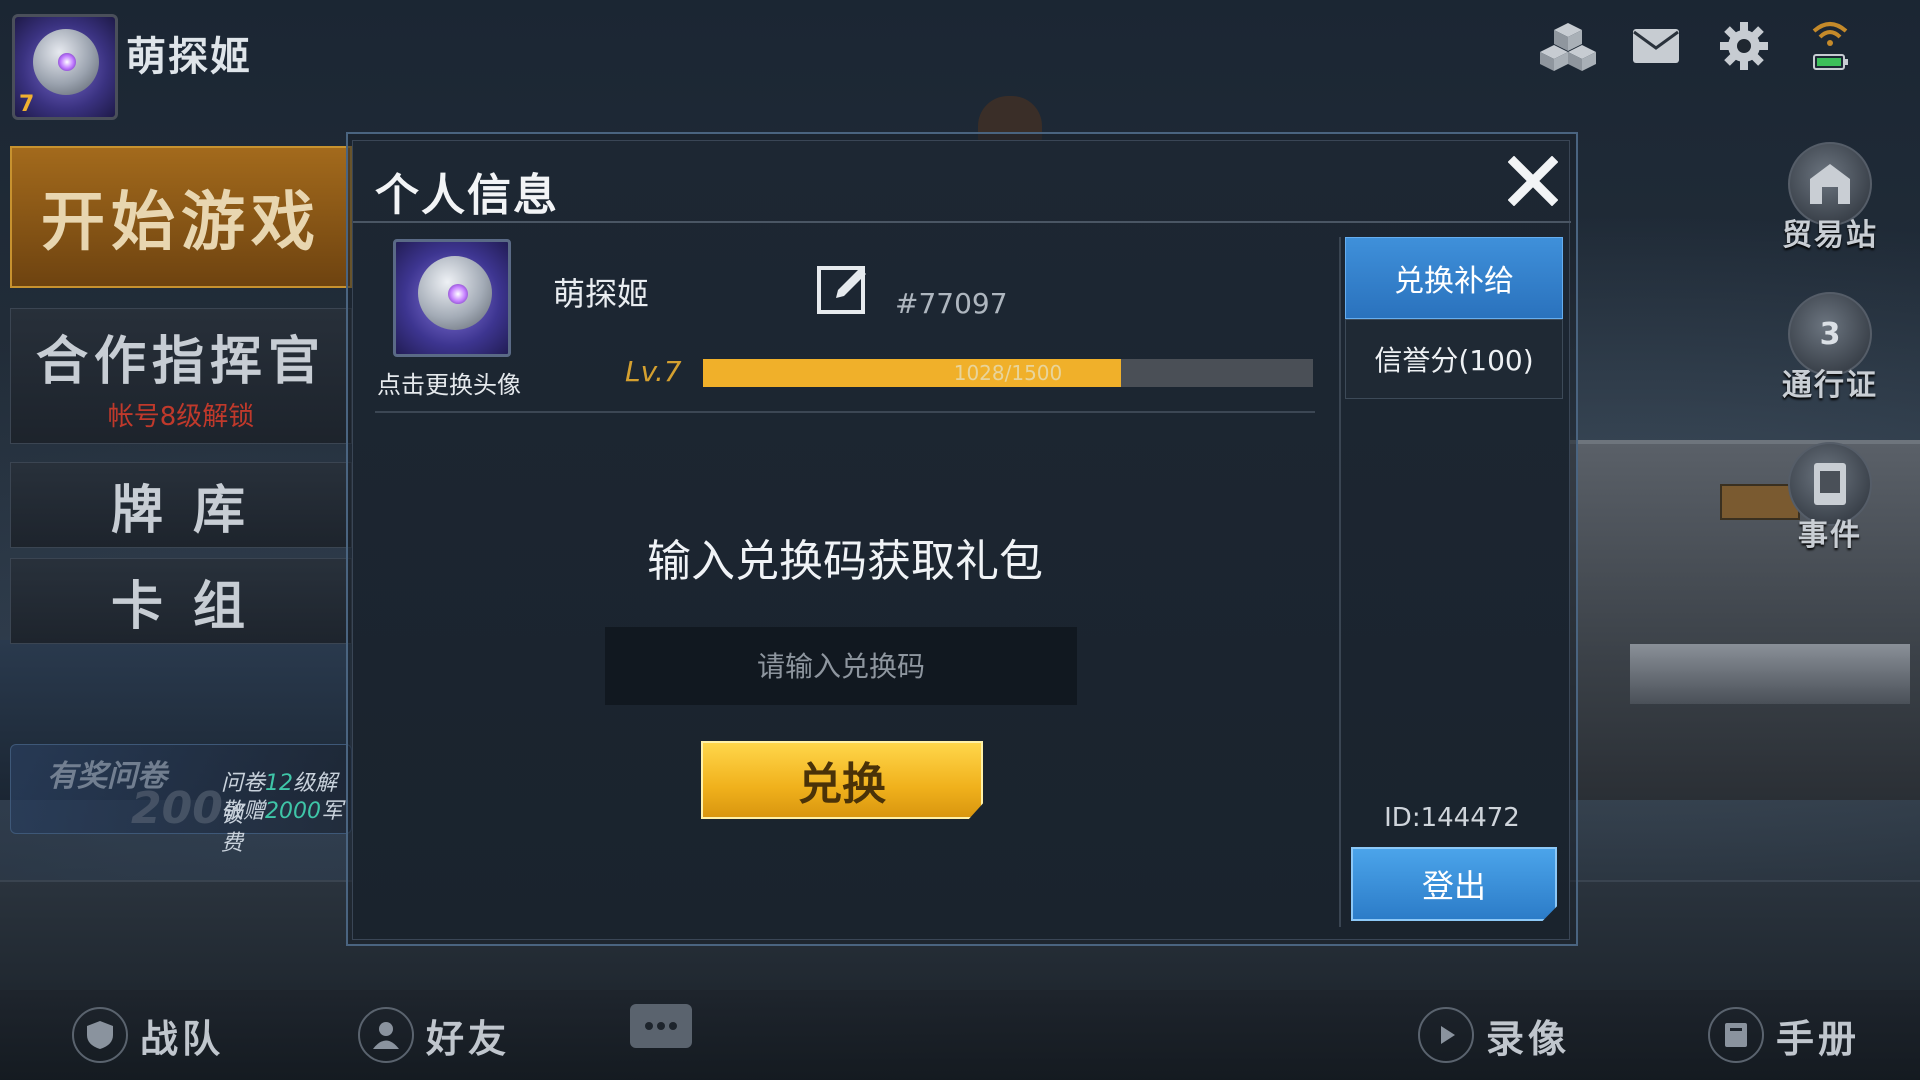 Image resolution: width=1920 pixels, height=1080 pixels. I want to click on handbook-icon, so click(1736, 1035).